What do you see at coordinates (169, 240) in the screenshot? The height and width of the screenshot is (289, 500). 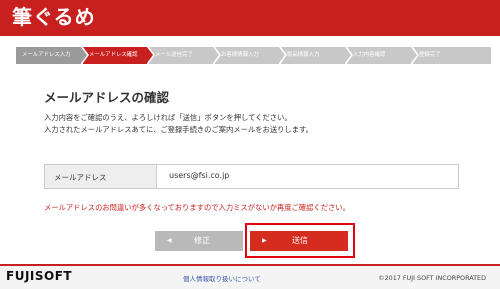 I see `arrow-left-icon: ◀` at bounding box center [169, 240].